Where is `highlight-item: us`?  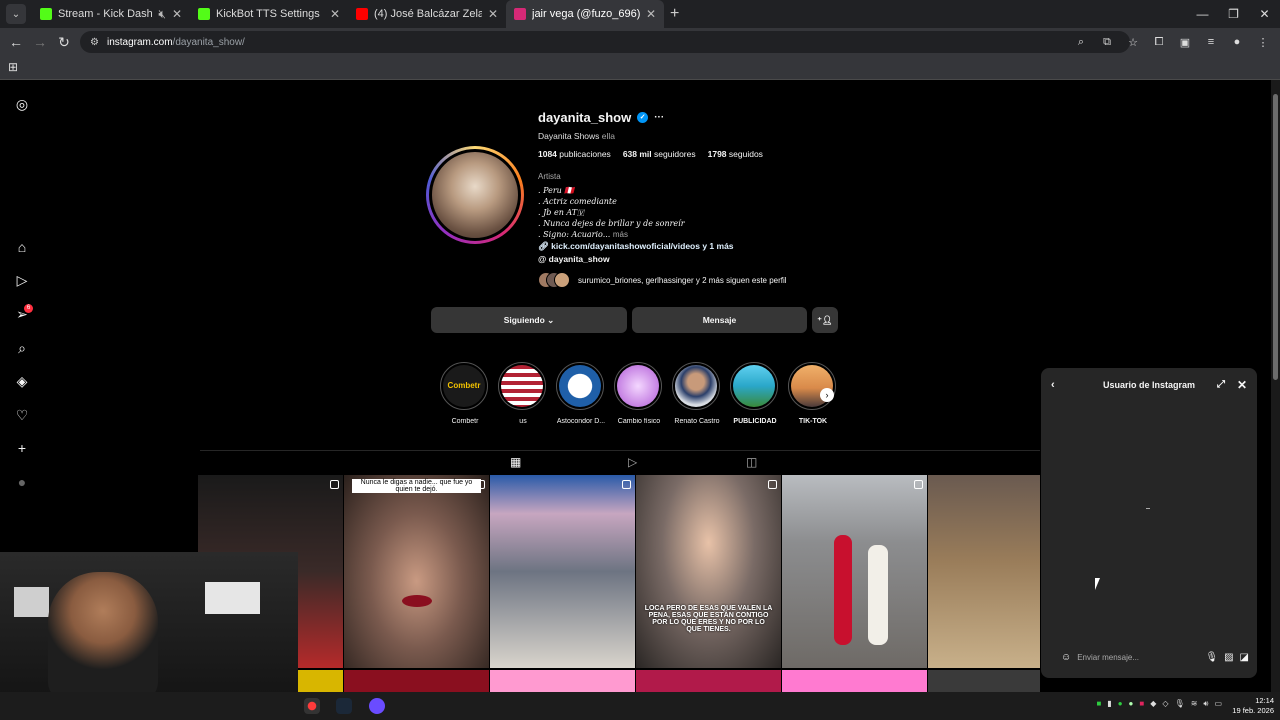 highlight-item: us is located at coordinates (523, 393).